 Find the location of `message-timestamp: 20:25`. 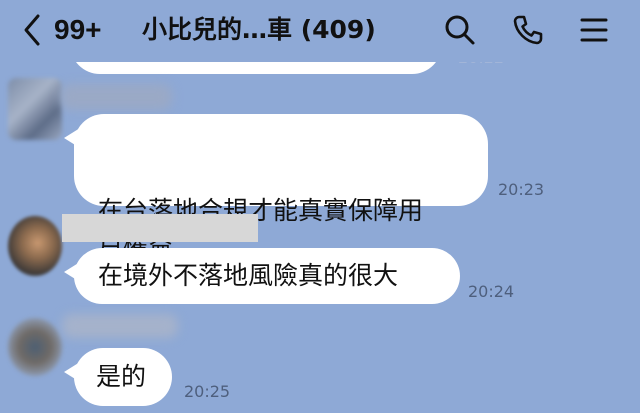

message-timestamp: 20:25 is located at coordinates (207, 391).